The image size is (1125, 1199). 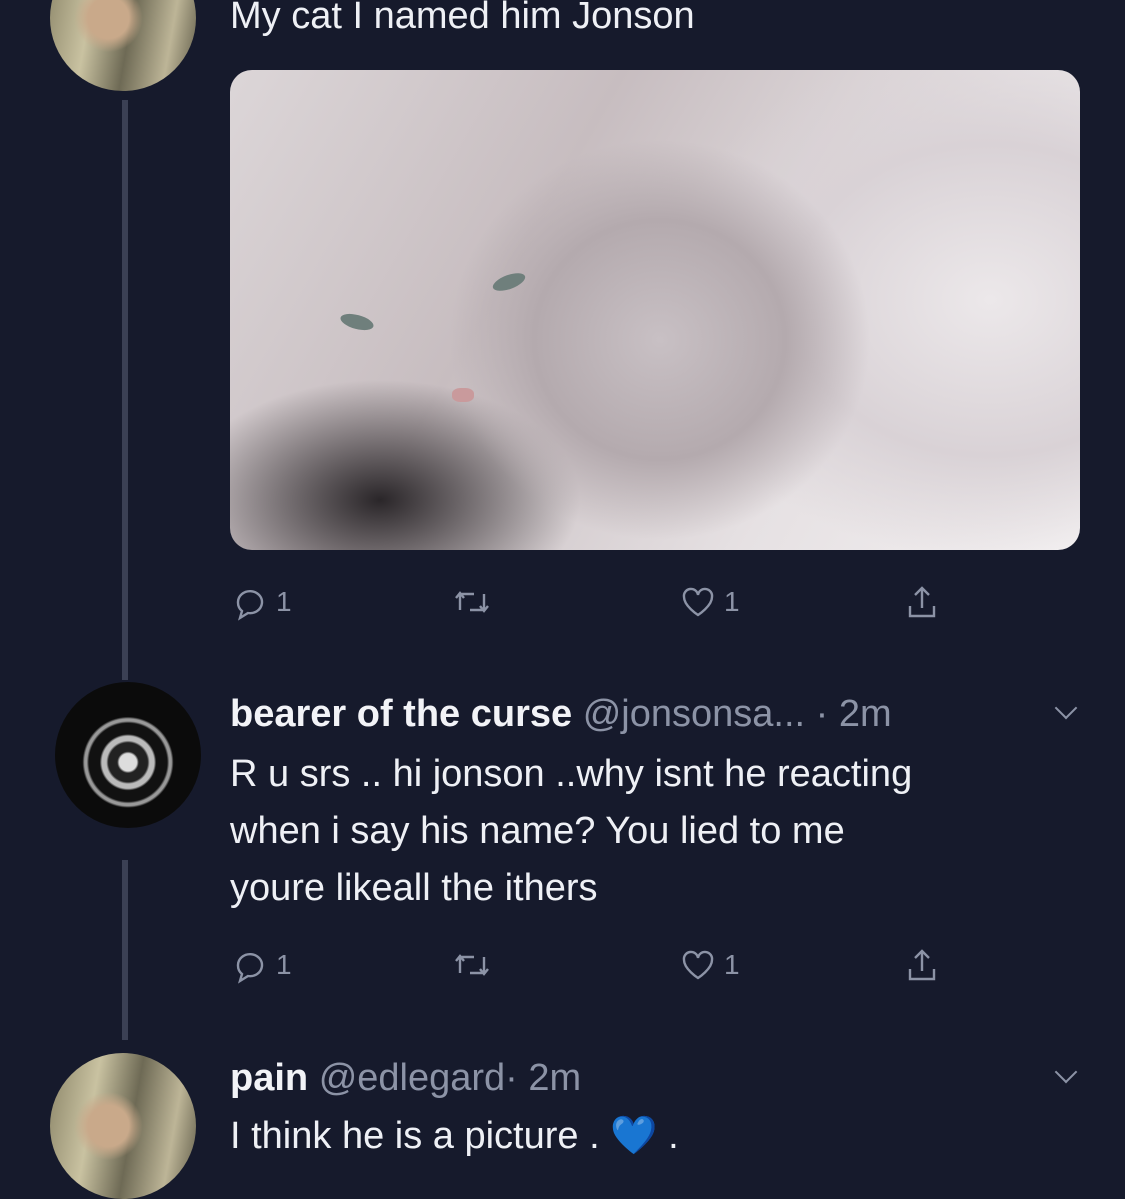 What do you see at coordinates (269, 1078) in the screenshot?
I see `display-name: pain` at bounding box center [269, 1078].